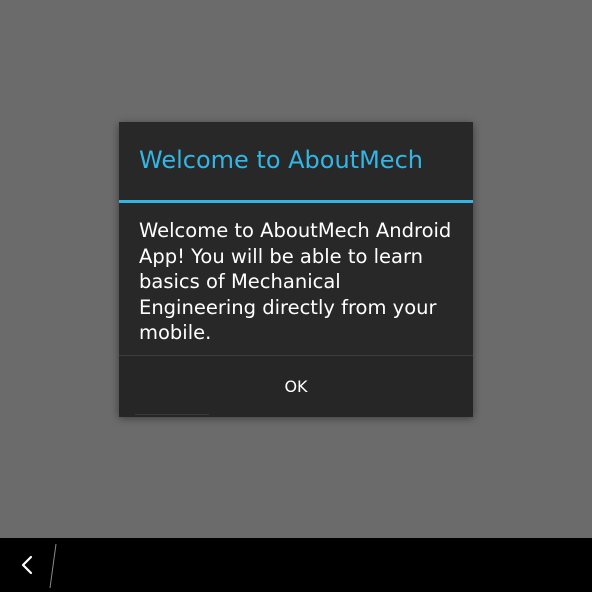  Describe the element at coordinates (172, 414) in the screenshot. I see `button-underline` at that location.